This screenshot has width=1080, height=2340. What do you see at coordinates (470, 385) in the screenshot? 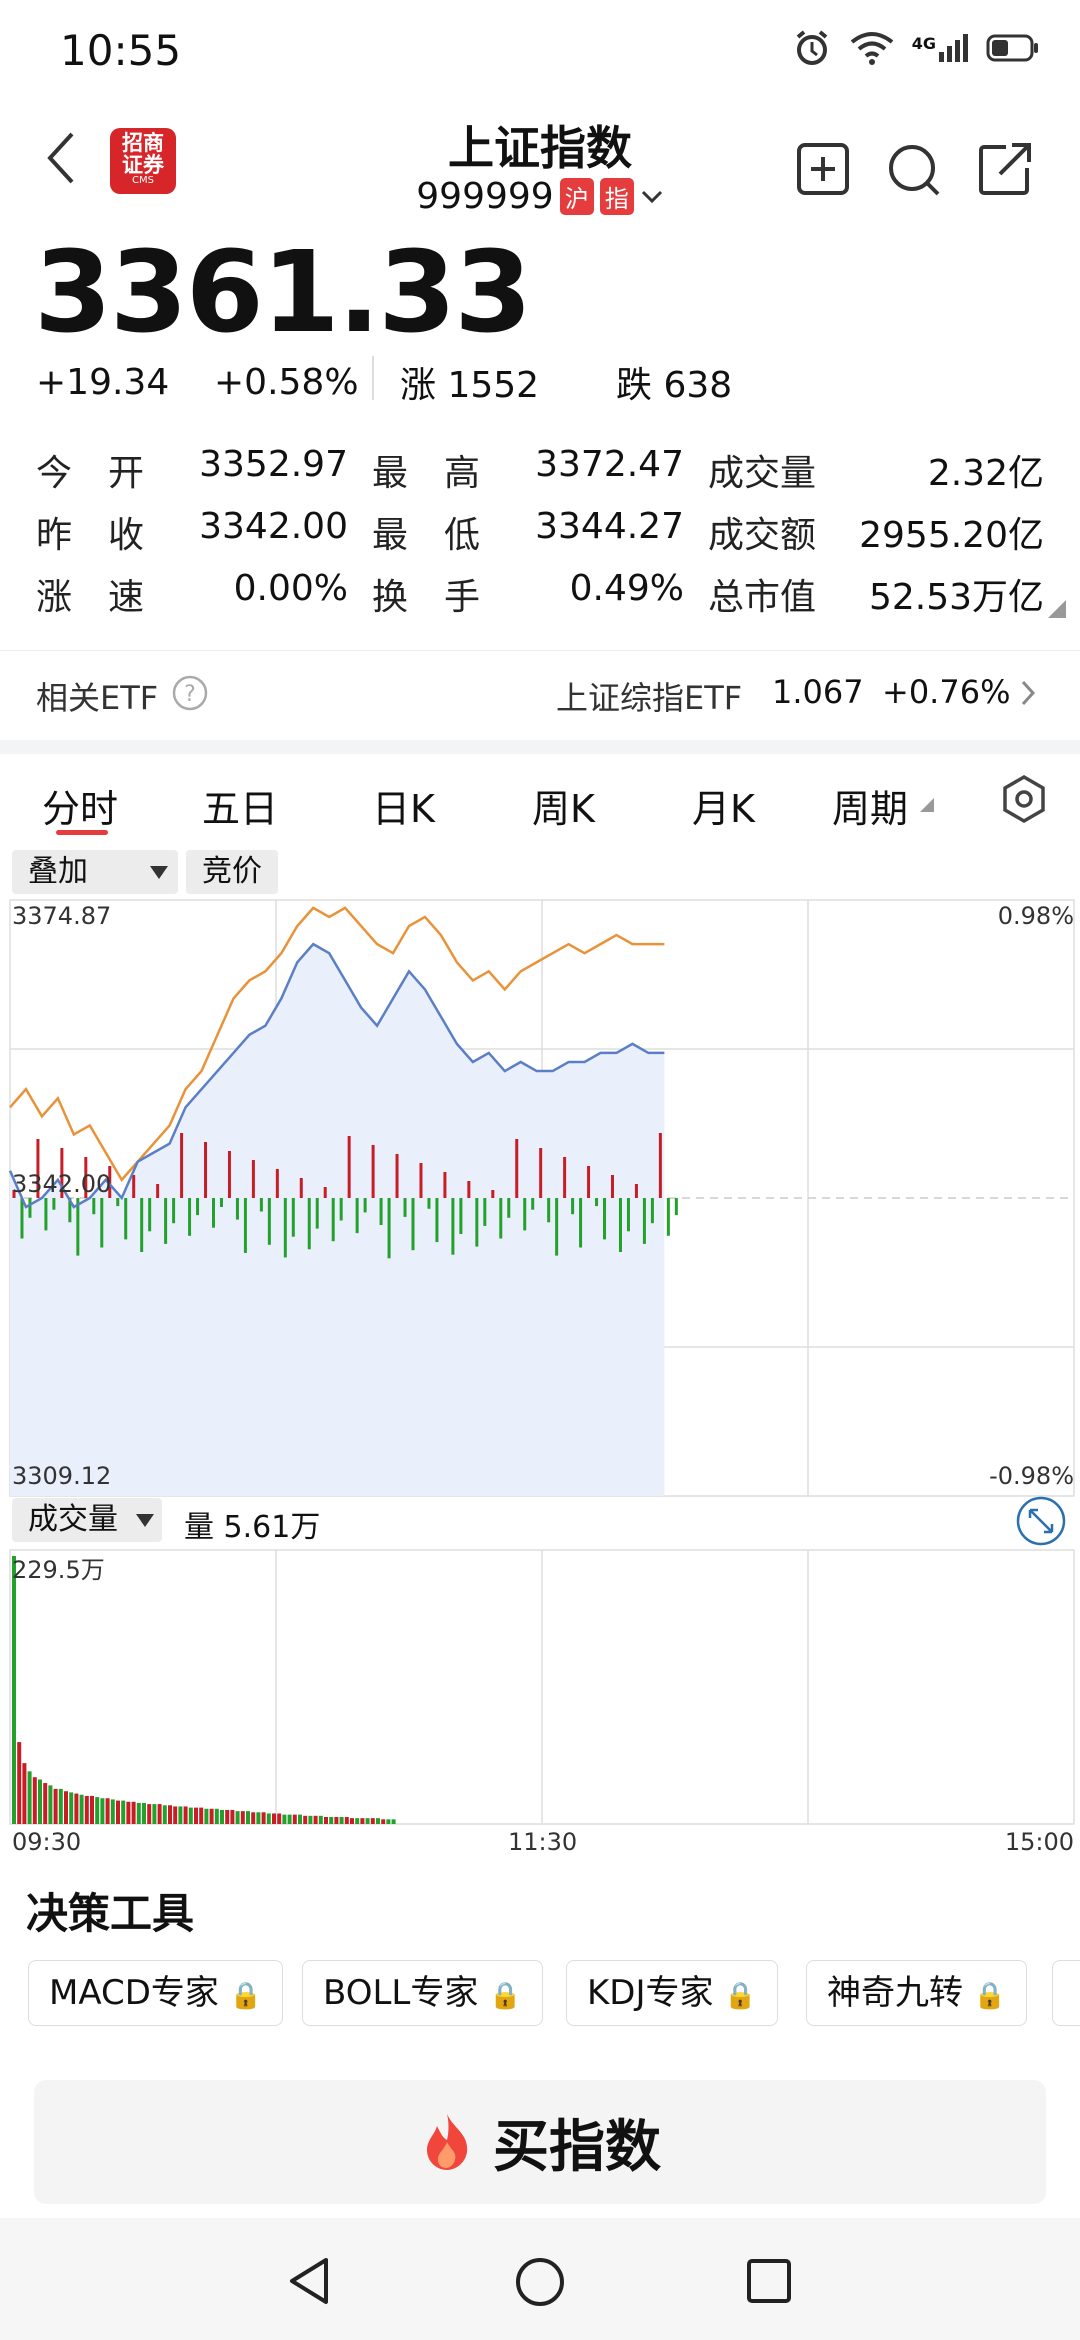
I see `advancers-count: 涨 1552` at bounding box center [470, 385].